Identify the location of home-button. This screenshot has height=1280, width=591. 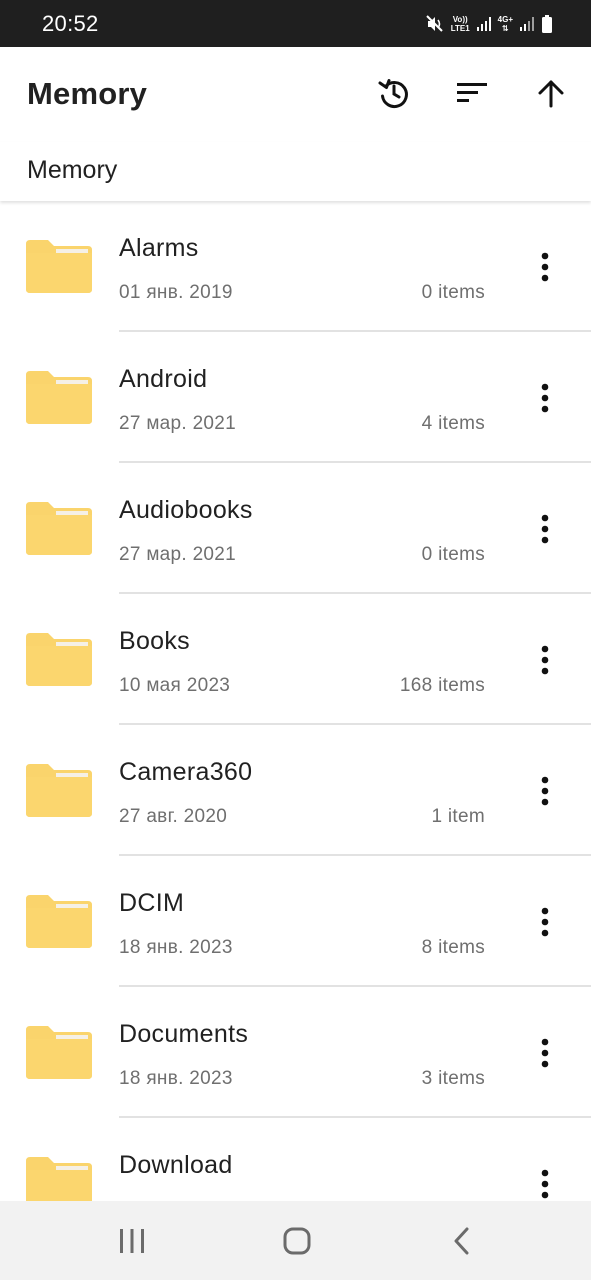
(297, 1241).